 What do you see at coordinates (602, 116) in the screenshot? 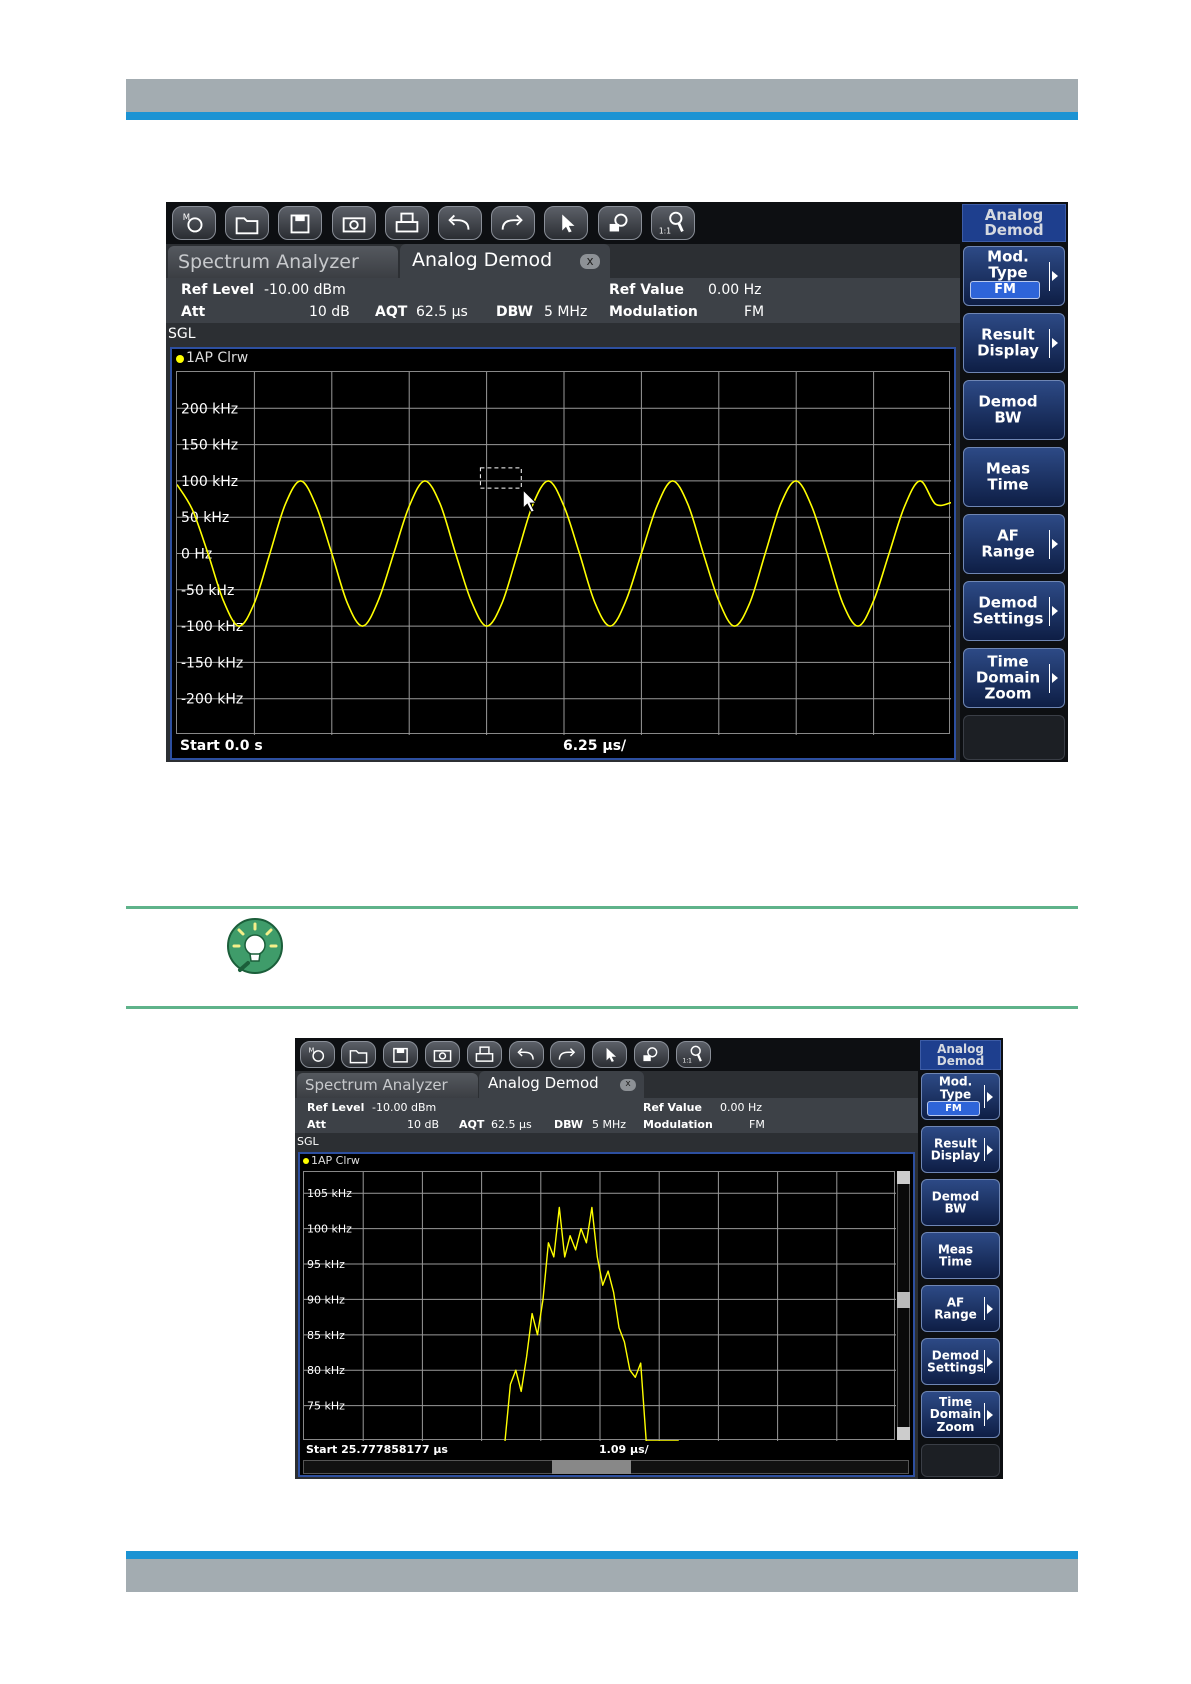
I see `header-accent-line` at bounding box center [602, 116].